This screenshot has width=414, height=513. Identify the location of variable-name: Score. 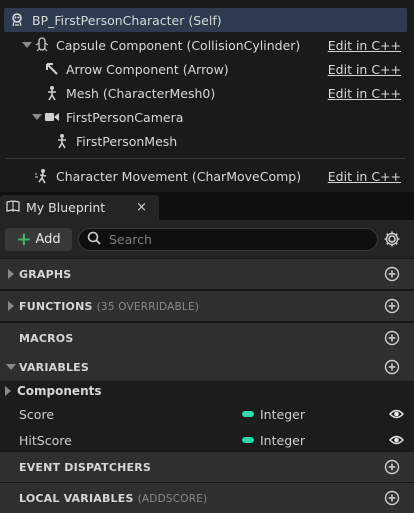
(37, 414).